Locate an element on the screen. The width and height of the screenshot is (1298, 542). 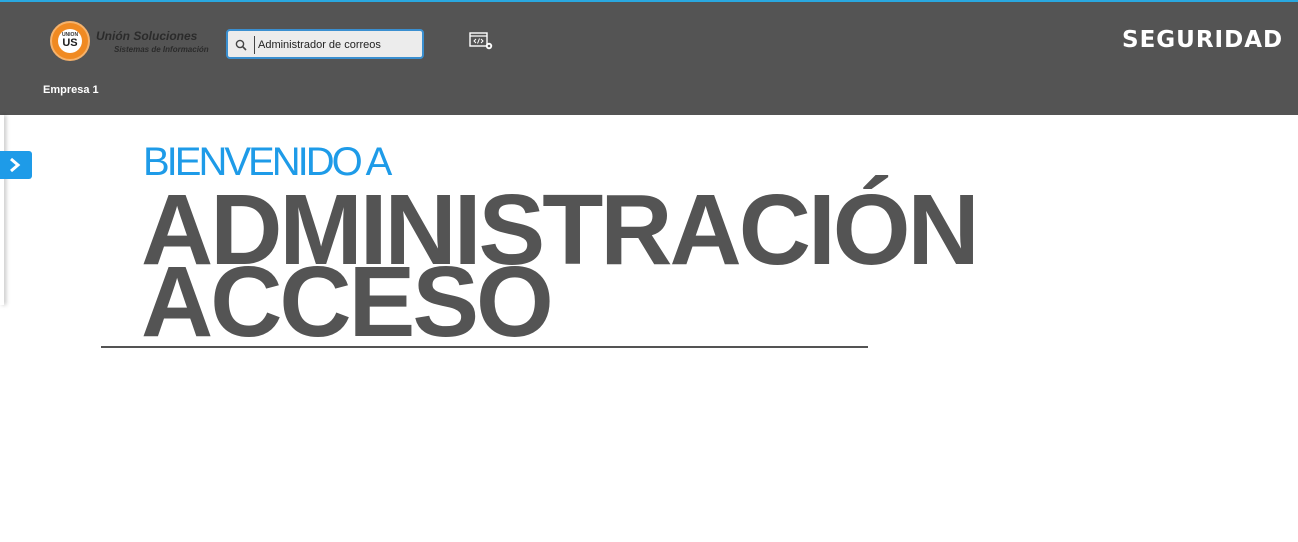
brand-logo: SEGURIDAD is located at coordinates (1203, 40).